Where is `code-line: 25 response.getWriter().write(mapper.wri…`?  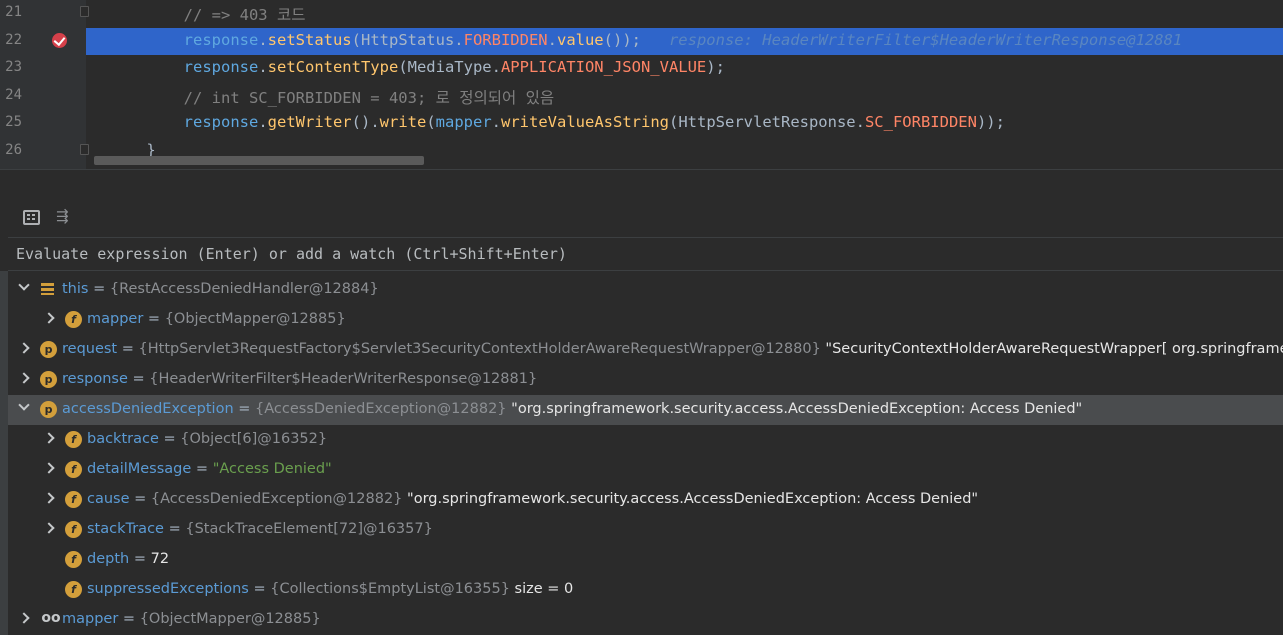
code-line: 25 response.getWriter().write(mapper.wri… is located at coordinates (641, 123).